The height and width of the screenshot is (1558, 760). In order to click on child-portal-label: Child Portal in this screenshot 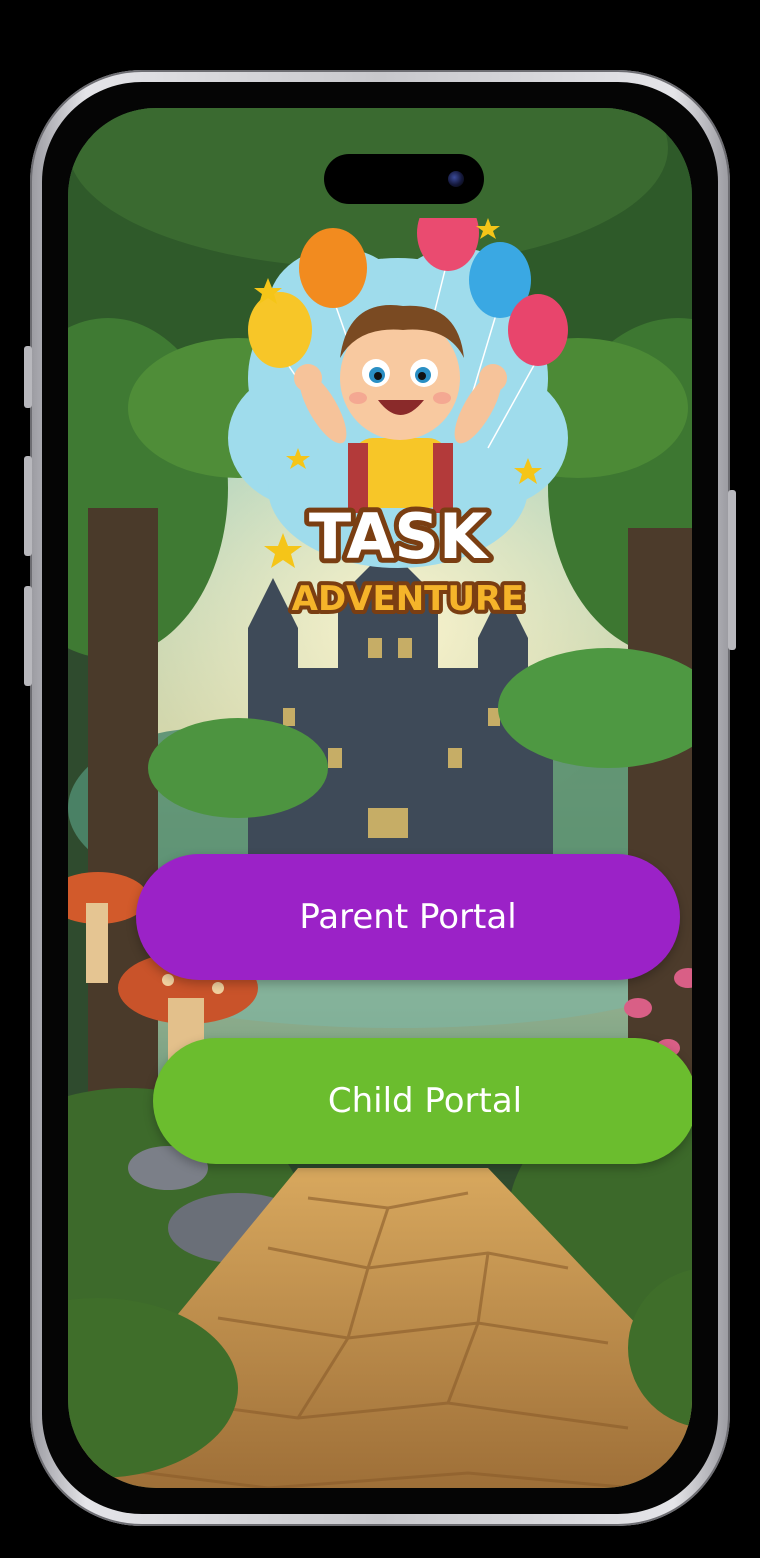, I will do `click(425, 1101)`.